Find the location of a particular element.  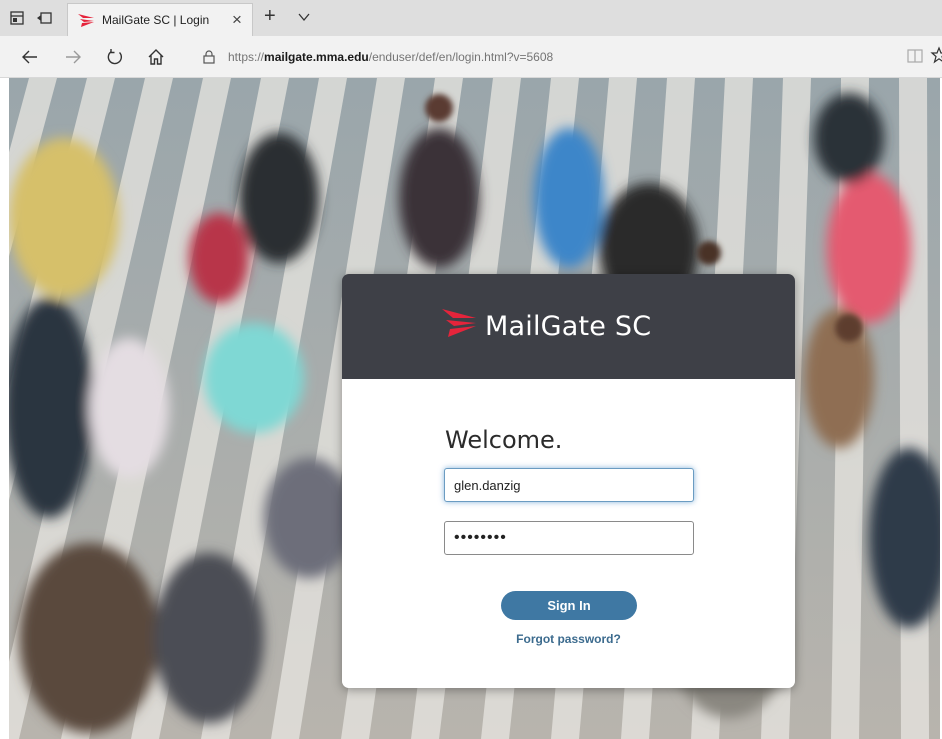

close-tab-icon: × is located at coordinates (237, 20).